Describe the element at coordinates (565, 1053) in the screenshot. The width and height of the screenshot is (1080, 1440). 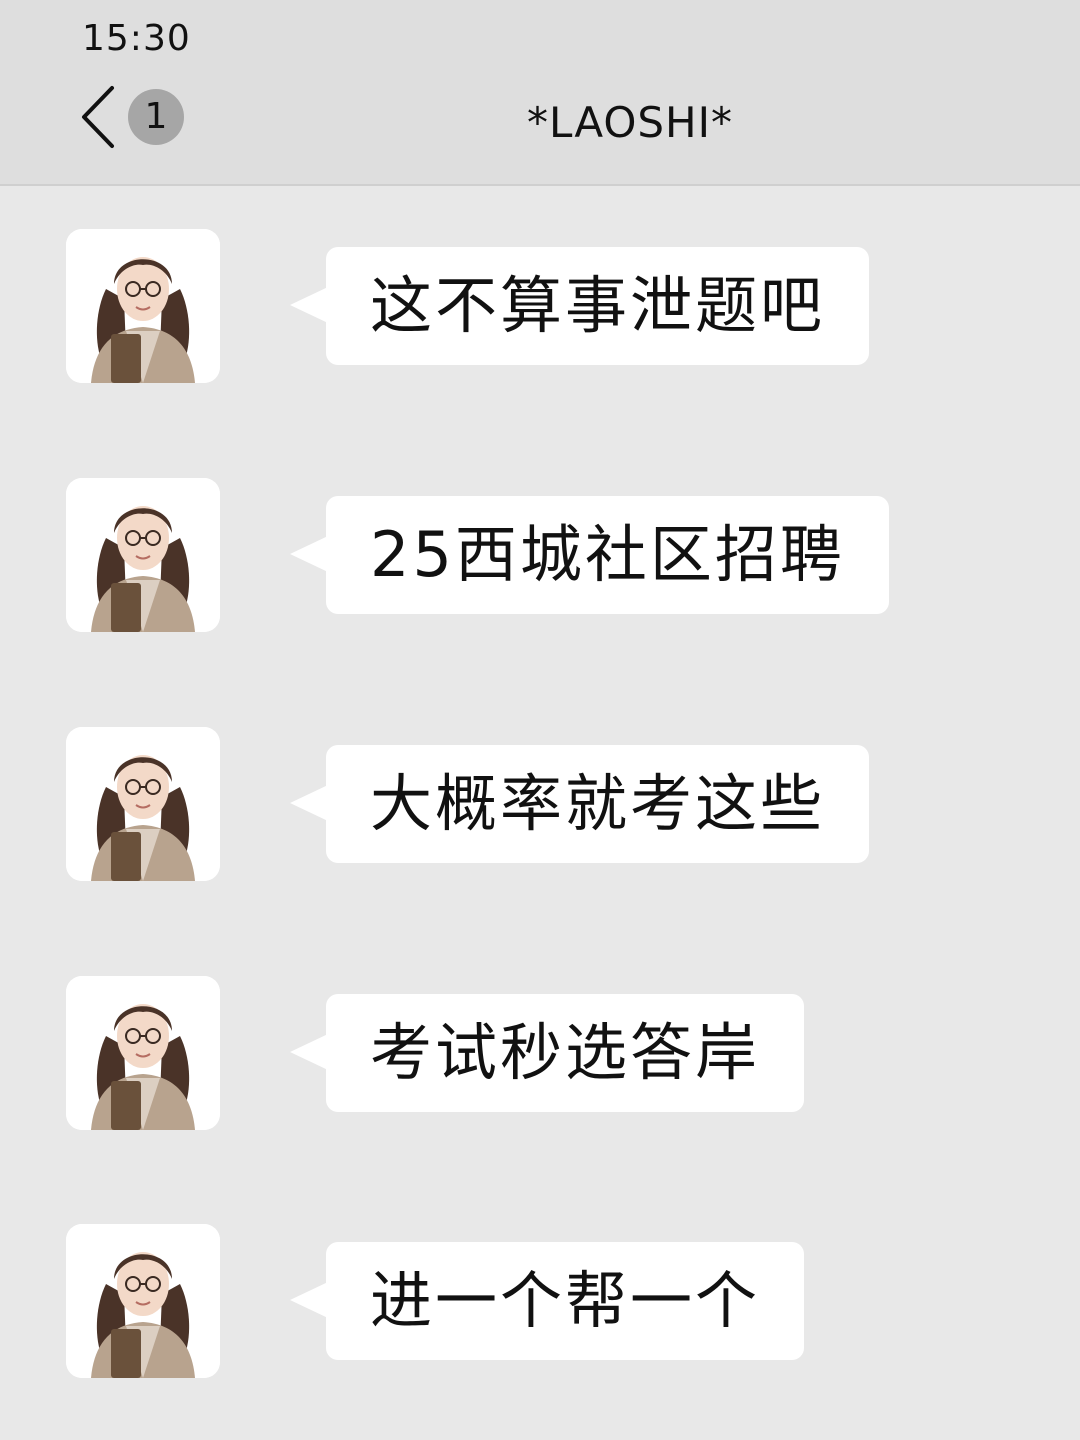
I see `message-bubble: 考试秒选答岸` at that location.